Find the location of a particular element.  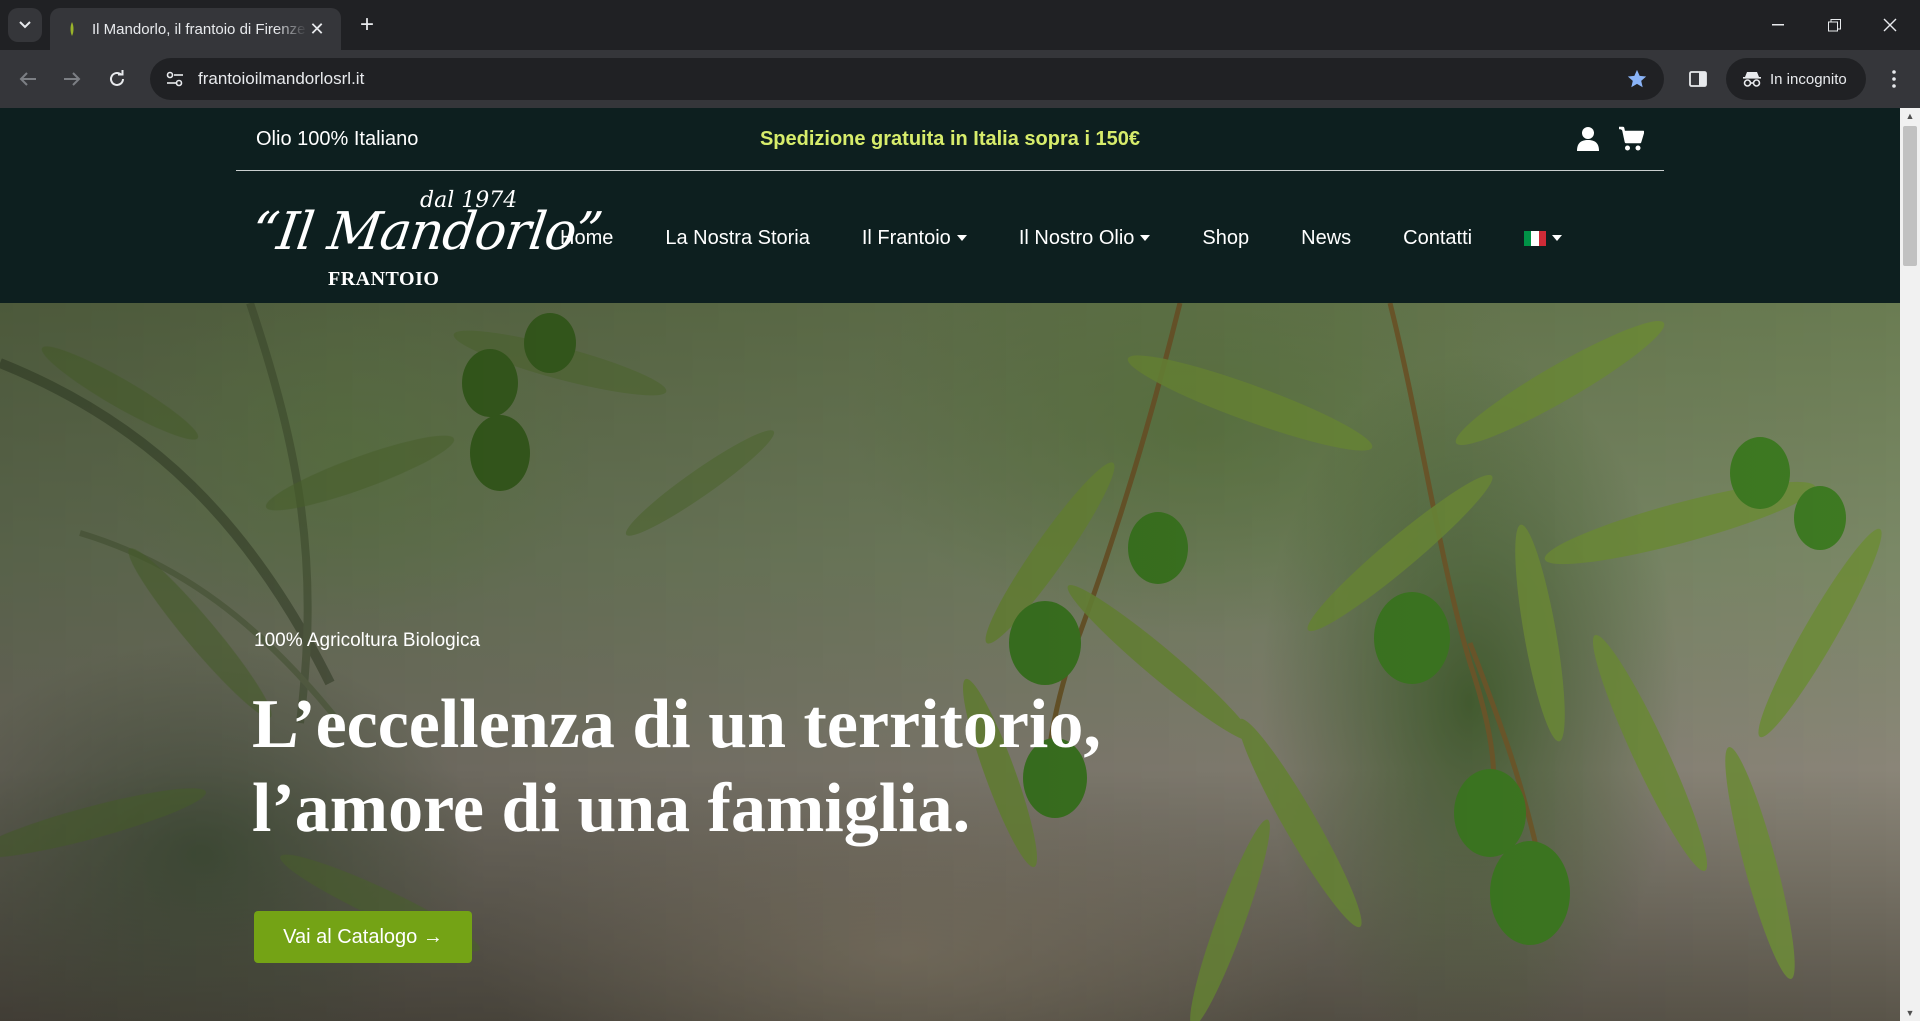

close-tab-icon: ✕ is located at coordinates (317, 29).